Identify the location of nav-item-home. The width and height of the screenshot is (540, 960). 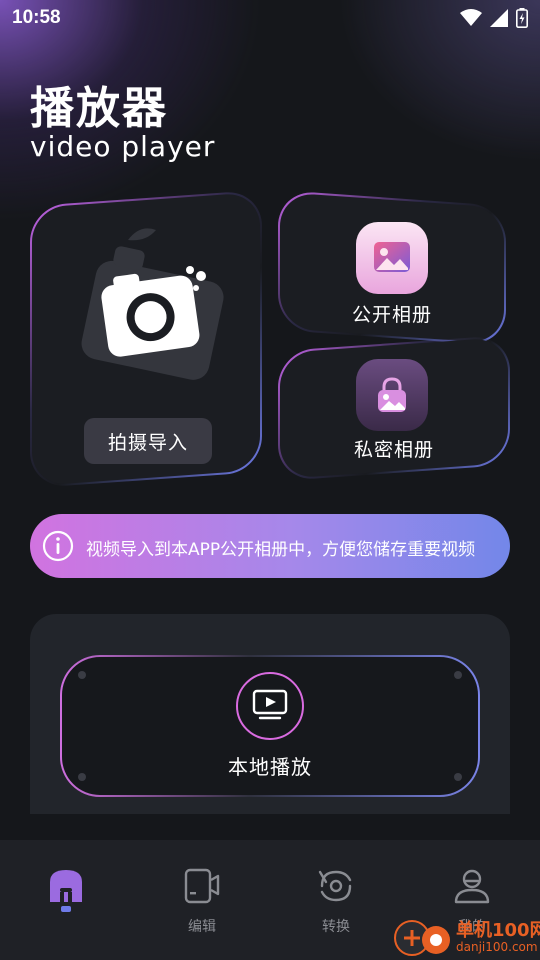
(66, 894).